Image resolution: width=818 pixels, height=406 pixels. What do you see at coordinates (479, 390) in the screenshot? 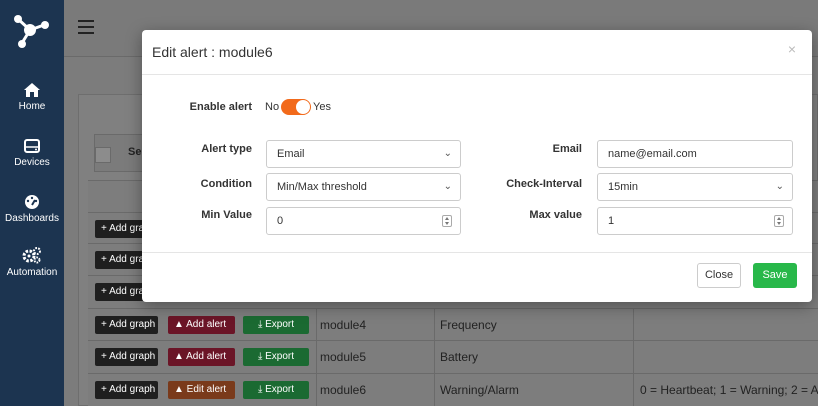
I see `row-type: Warning/Alarm` at bounding box center [479, 390].